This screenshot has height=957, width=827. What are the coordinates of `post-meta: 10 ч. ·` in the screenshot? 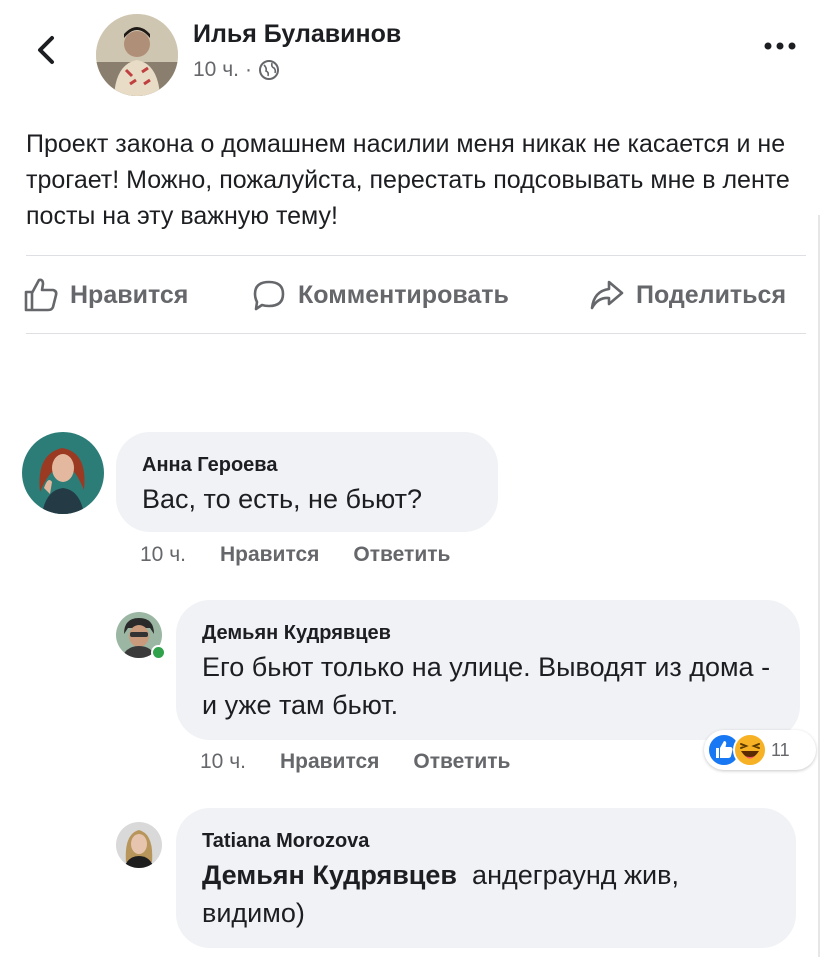 It's located at (236, 70).